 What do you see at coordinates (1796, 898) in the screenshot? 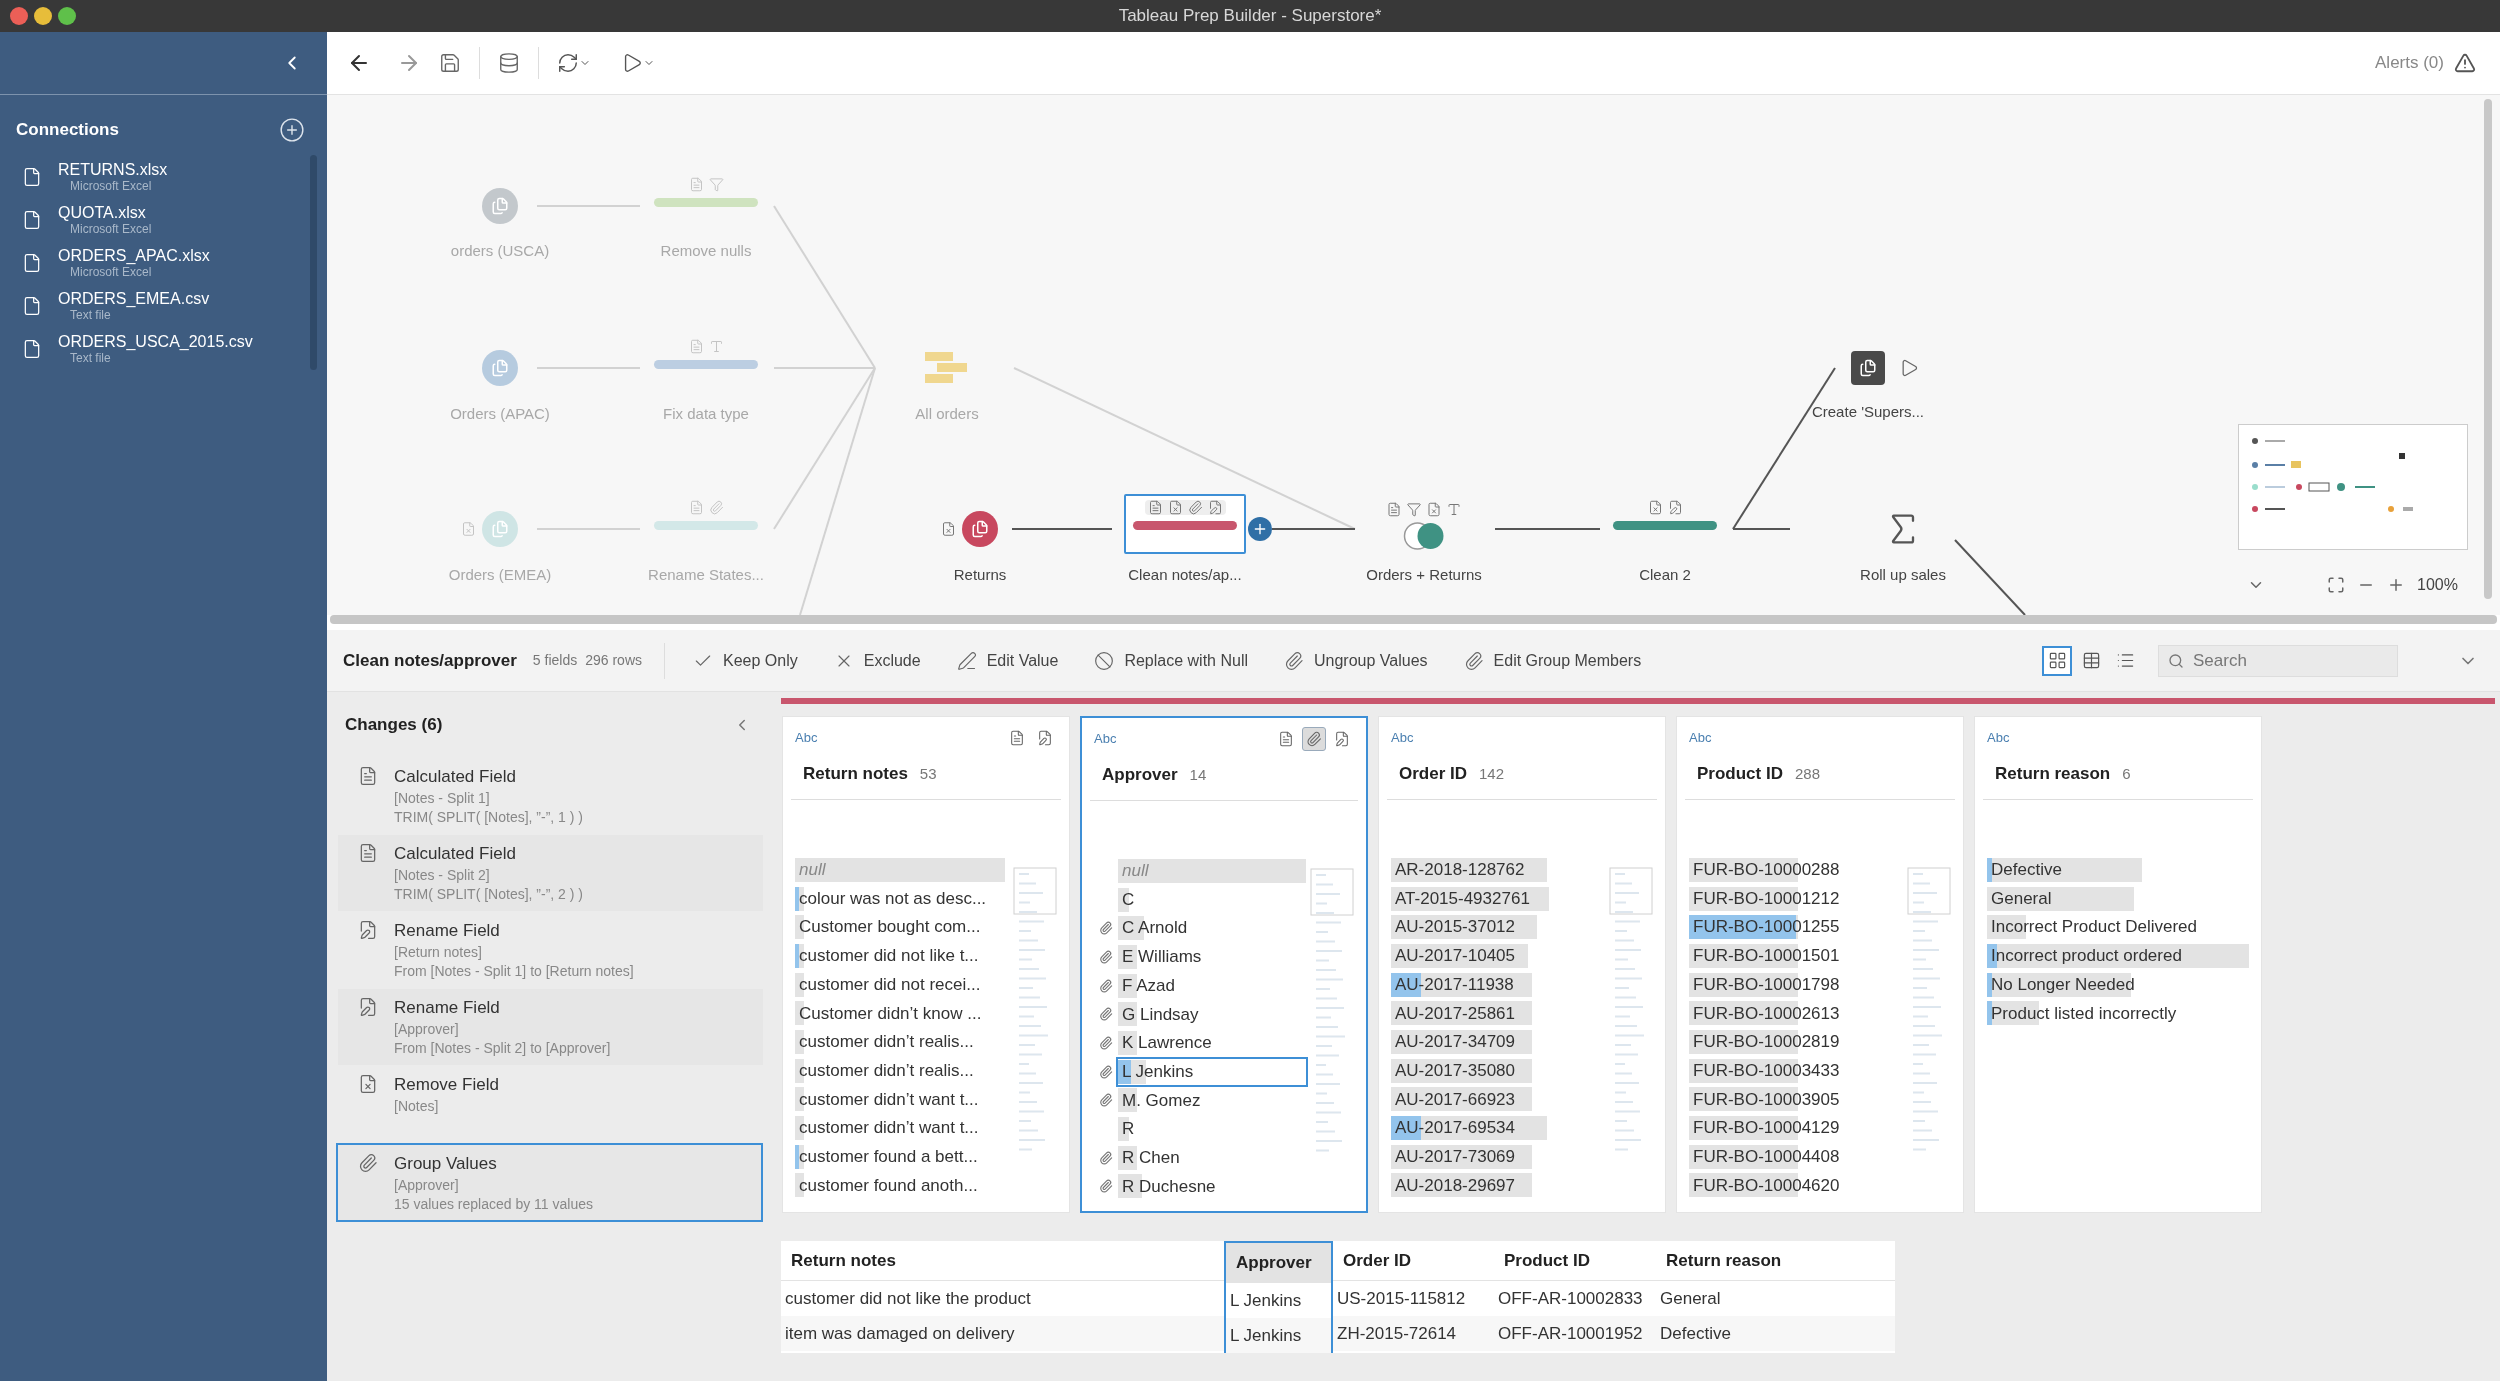
I see `value-item: FUR-BO-10001212` at bounding box center [1796, 898].